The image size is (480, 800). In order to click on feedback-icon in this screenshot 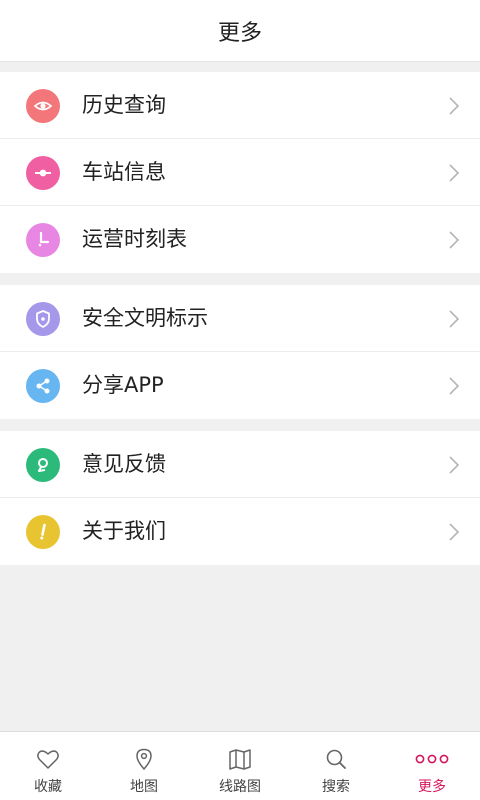, I will do `click(43, 465)`.